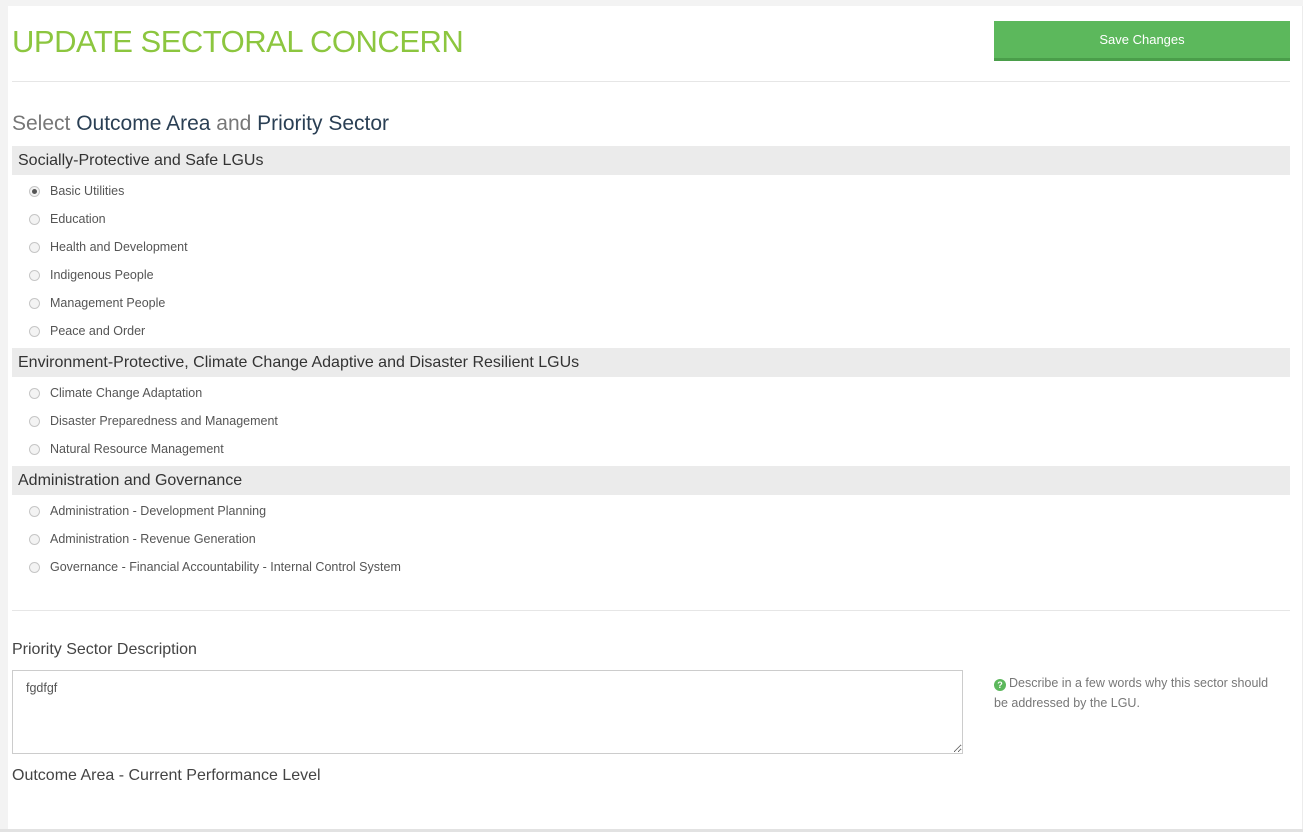 The image size is (1303, 832). I want to click on priority-sector-option-label: Peace and Order, so click(98, 331).